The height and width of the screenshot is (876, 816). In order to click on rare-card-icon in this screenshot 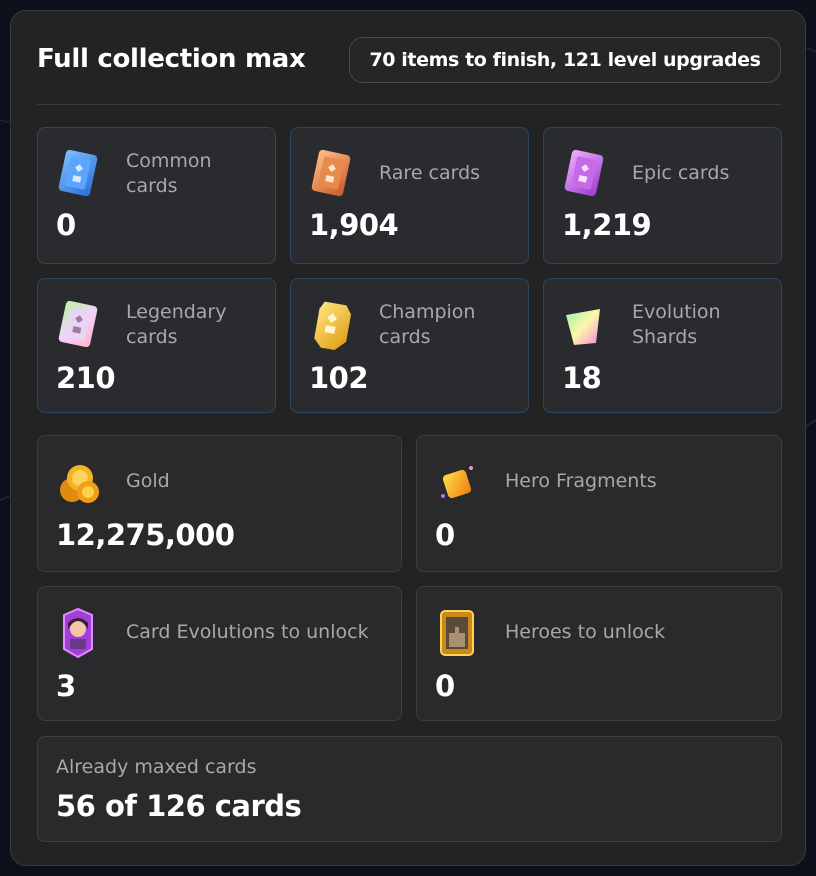, I will do `click(331, 173)`.